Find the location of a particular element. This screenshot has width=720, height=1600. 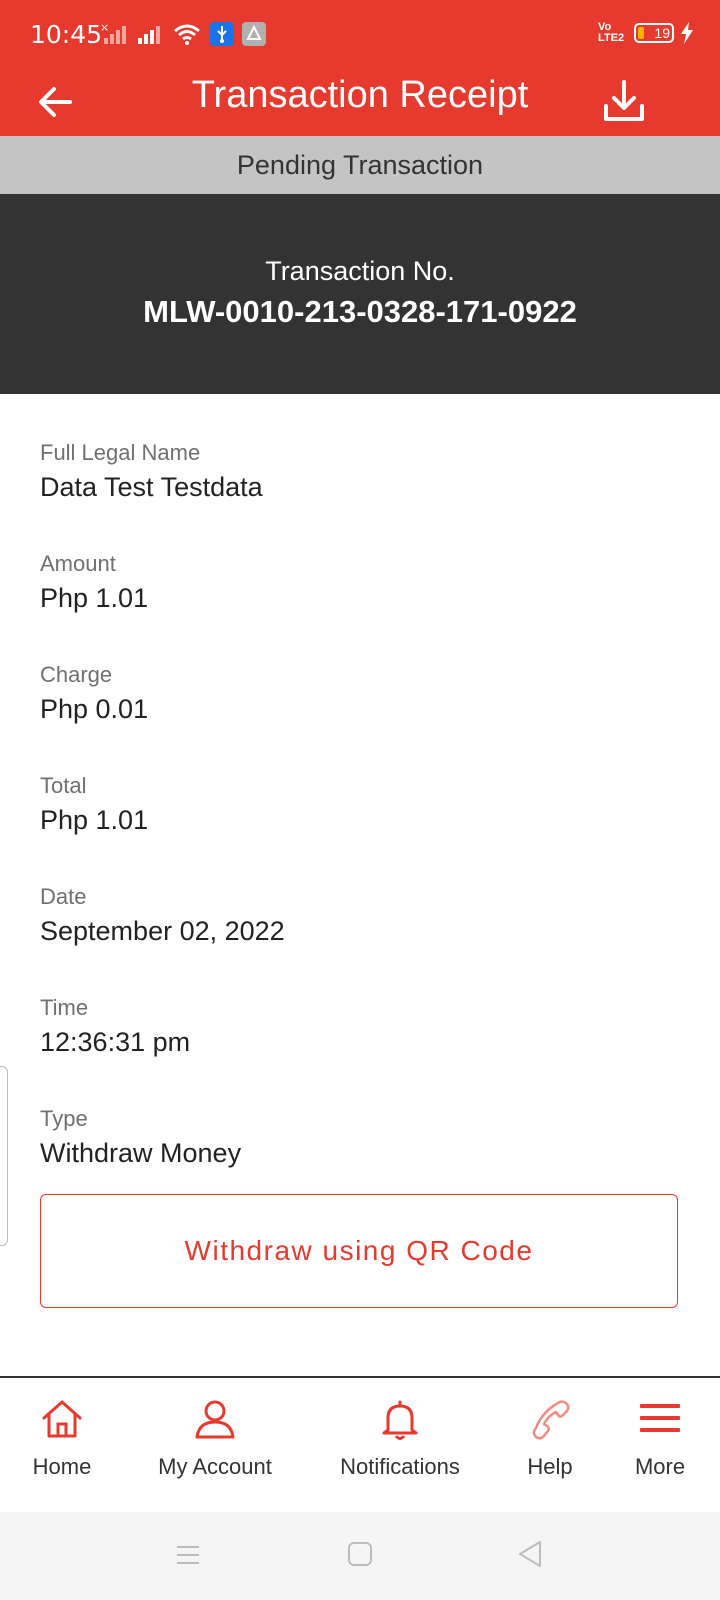

status-icons: × is located at coordinates (183, 34).